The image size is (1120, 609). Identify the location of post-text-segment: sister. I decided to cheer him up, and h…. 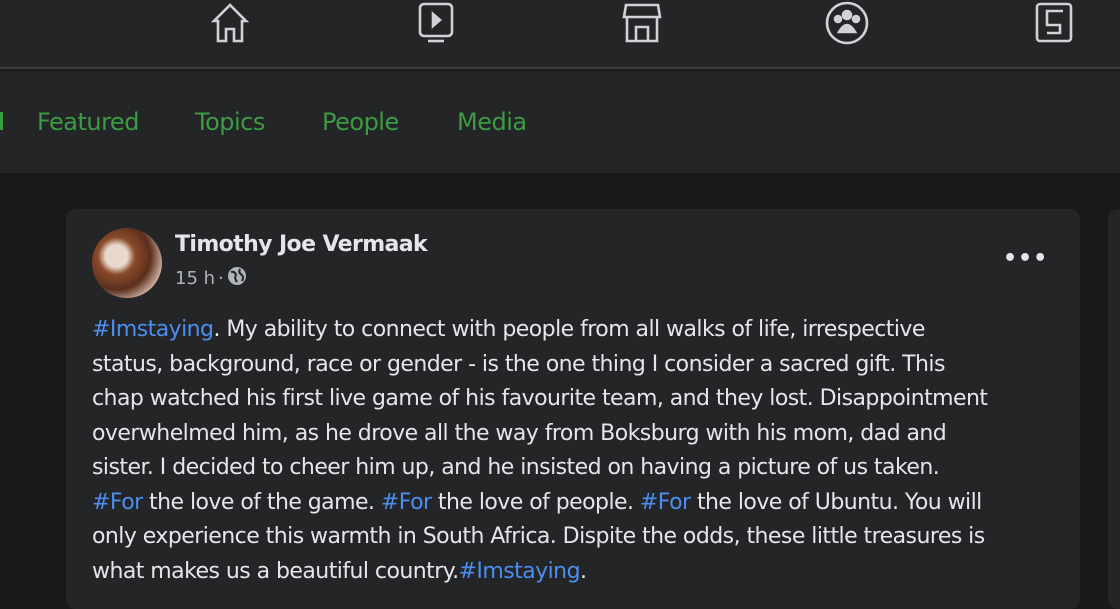
(516, 467).